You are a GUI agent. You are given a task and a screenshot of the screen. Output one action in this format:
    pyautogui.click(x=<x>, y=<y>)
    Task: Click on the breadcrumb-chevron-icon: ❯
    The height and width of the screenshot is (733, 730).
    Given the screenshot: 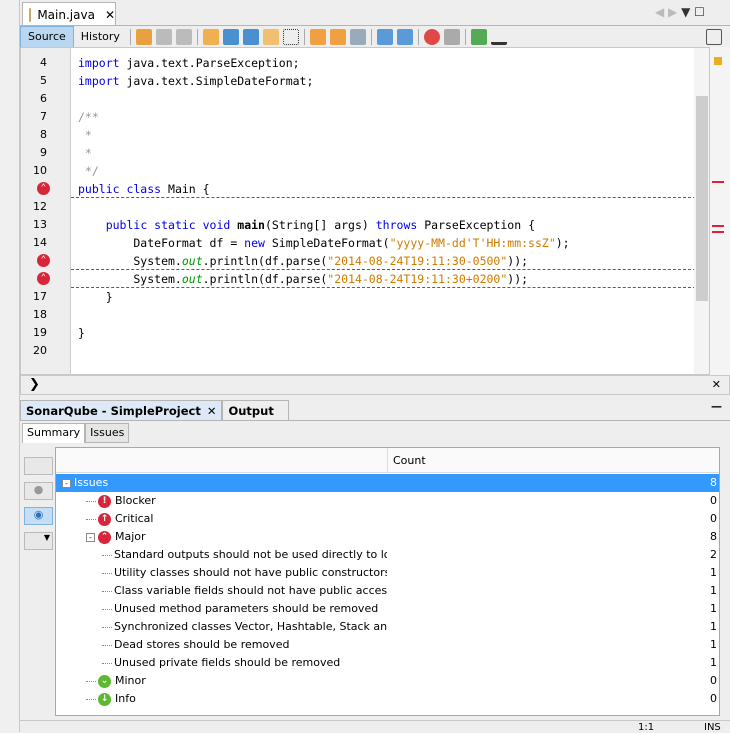 What is the action you would take?
    pyautogui.click(x=34, y=384)
    